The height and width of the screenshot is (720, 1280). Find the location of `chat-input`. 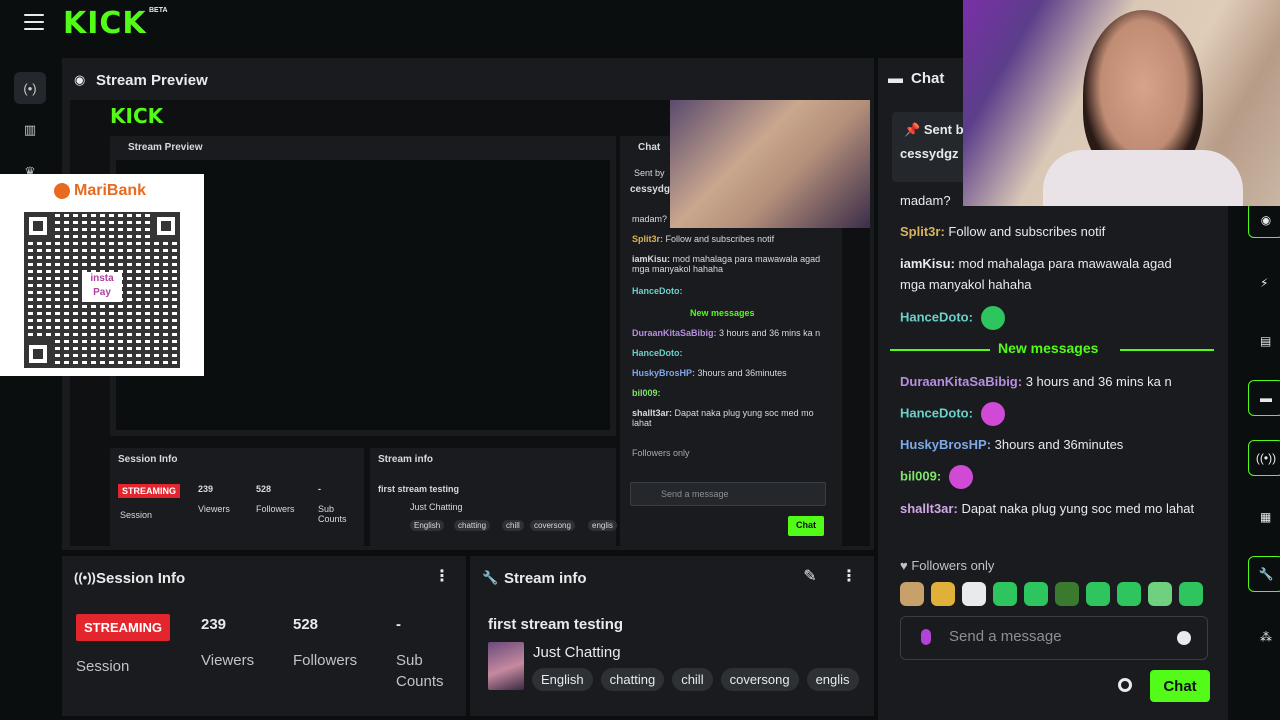

chat-input is located at coordinates (1054, 636).